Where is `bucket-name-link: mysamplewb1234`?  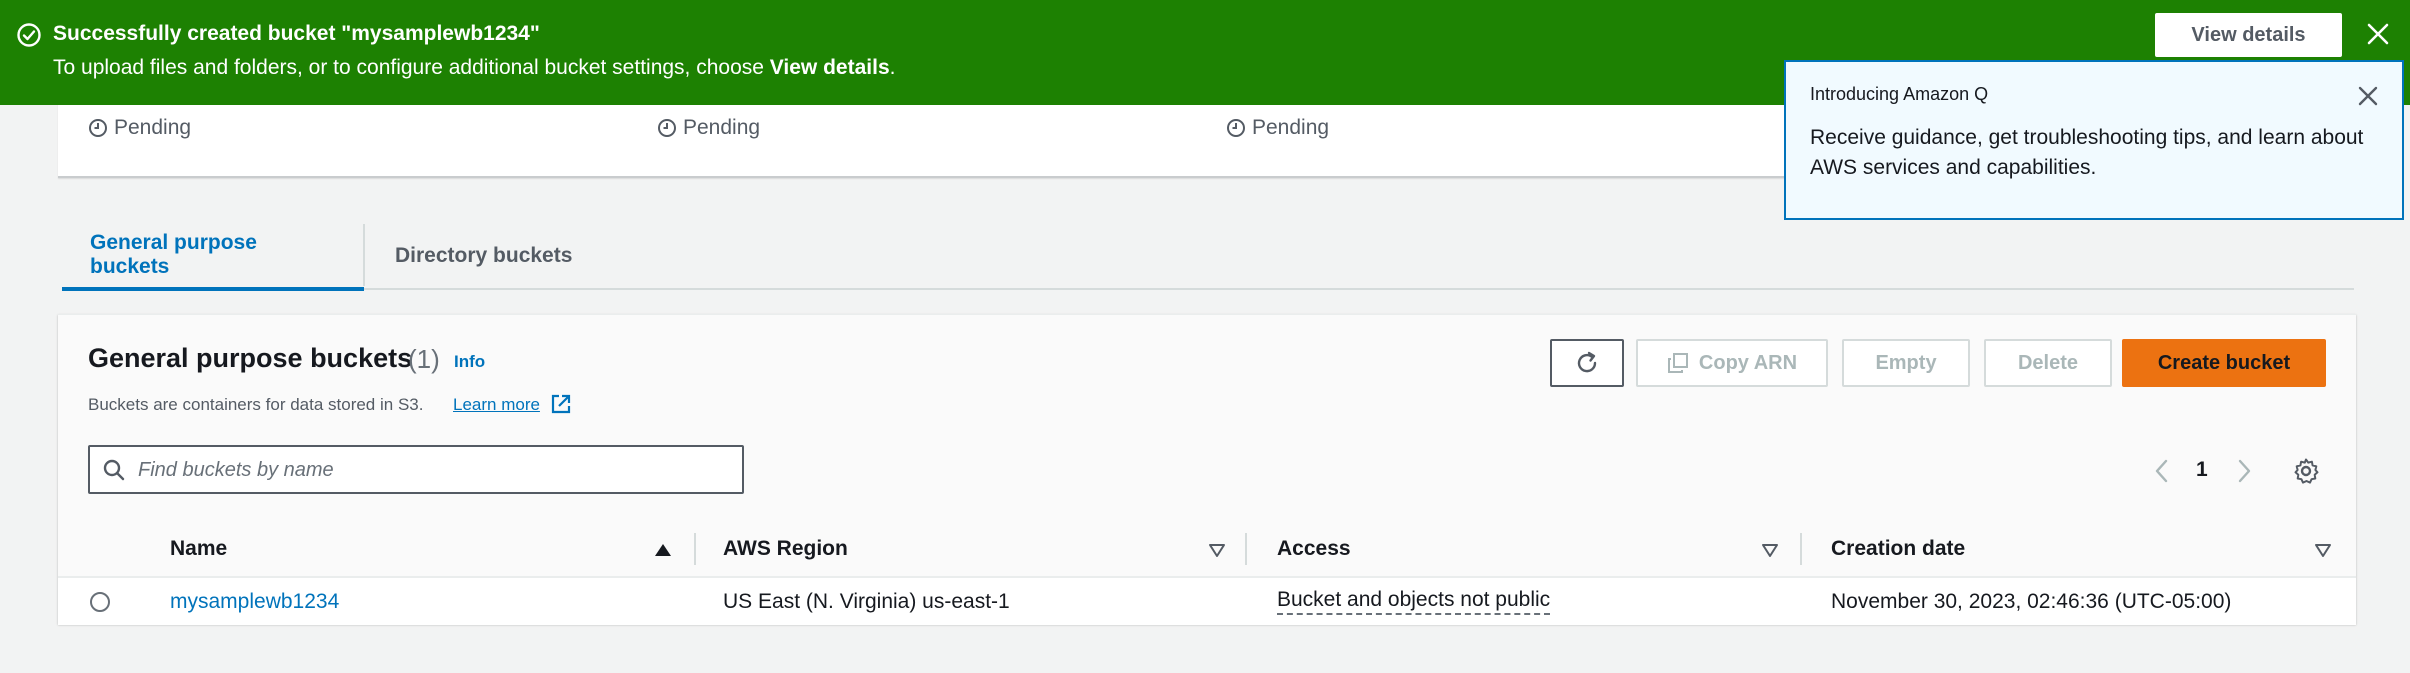 bucket-name-link: mysamplewb1234 is located at coordinates (254, 601).